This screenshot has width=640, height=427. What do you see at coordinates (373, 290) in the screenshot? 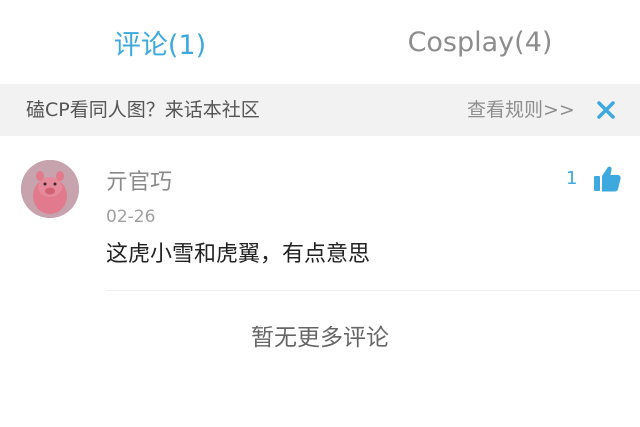
I see `divider` at bounding box center [373, 290].